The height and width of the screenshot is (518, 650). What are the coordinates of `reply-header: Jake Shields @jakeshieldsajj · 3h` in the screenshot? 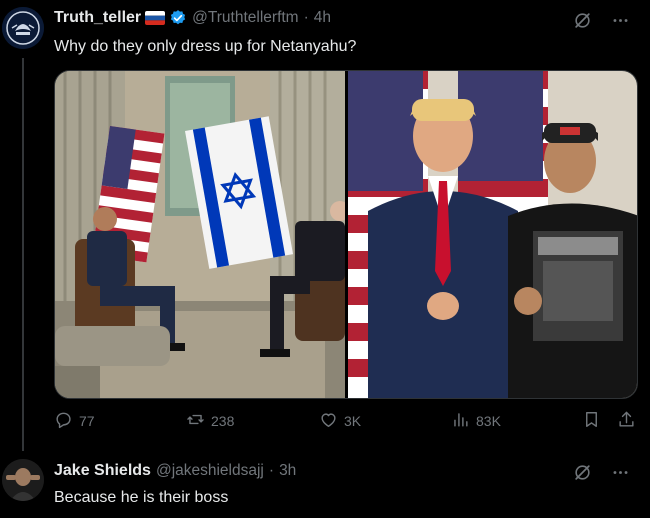 It's located at (175, 471).